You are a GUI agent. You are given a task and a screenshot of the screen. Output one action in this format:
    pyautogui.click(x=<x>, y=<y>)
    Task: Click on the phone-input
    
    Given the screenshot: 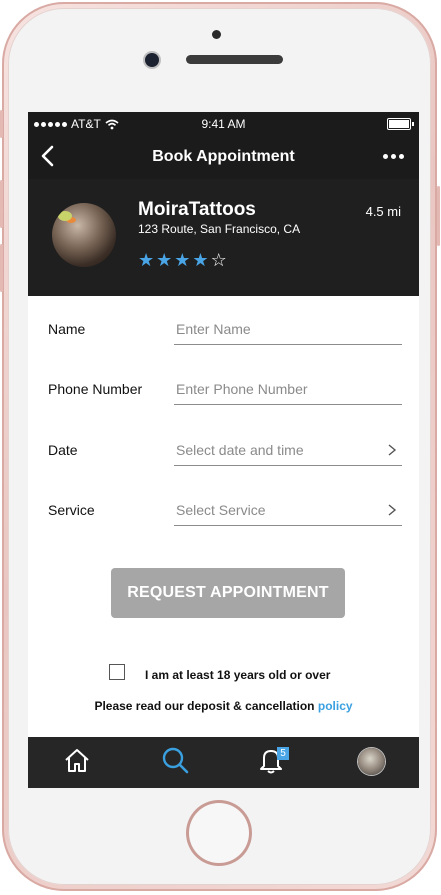 What is the action you would take?
    pyautogui.click(x=276, y=389)
    